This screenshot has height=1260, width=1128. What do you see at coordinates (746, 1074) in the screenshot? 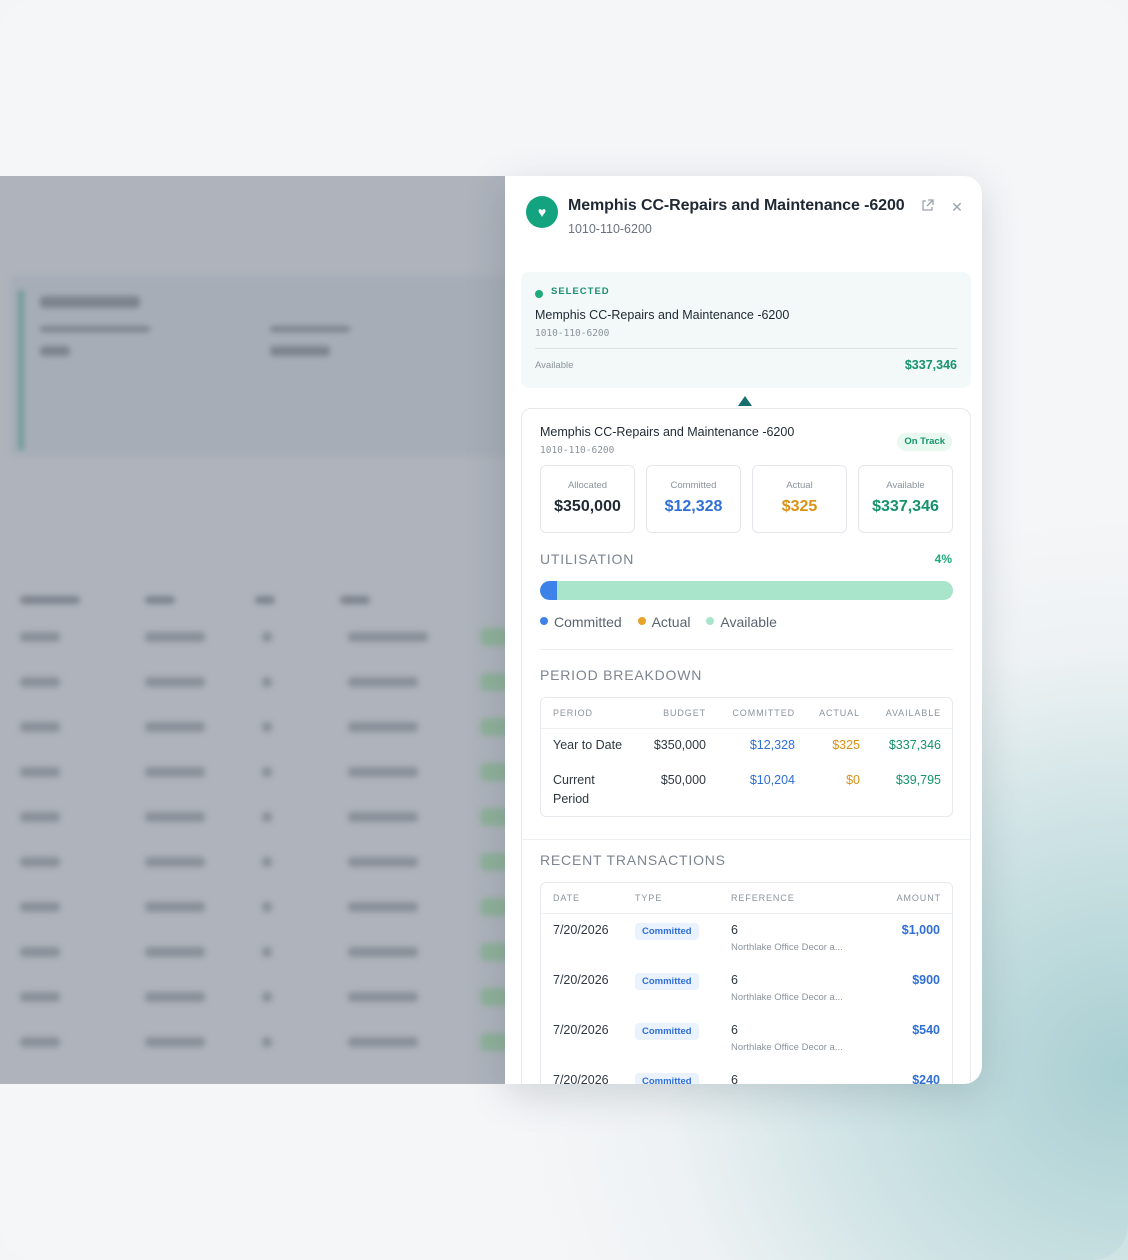
I see `transaction-row: 7/20/2026 Committed 6 $240` at bounding box center [746, 1074].